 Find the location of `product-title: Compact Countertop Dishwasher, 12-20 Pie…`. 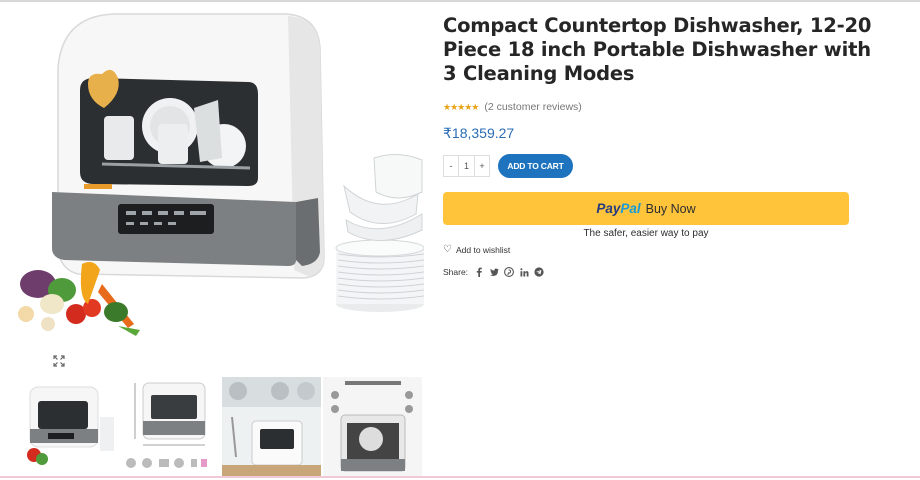

product-title: Compact Countertop Dishwasher, 12-20 Pie… is located at coordinates (657, 49).